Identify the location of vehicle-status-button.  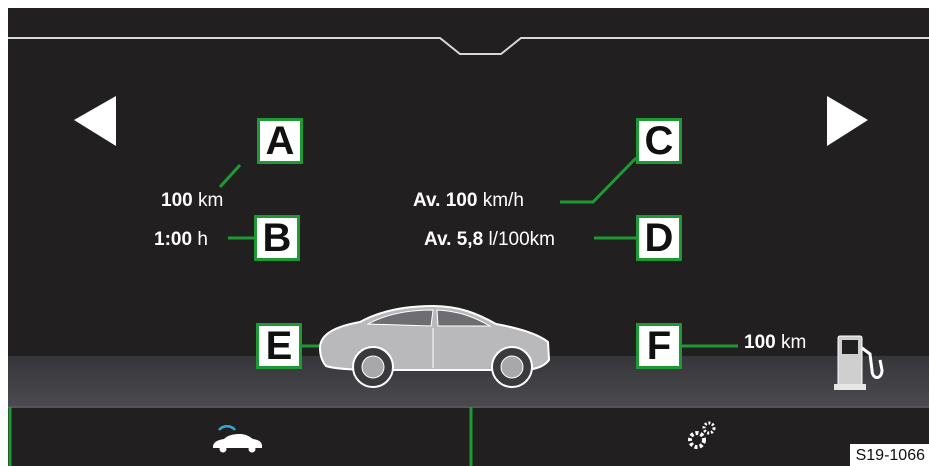
(240, 436).